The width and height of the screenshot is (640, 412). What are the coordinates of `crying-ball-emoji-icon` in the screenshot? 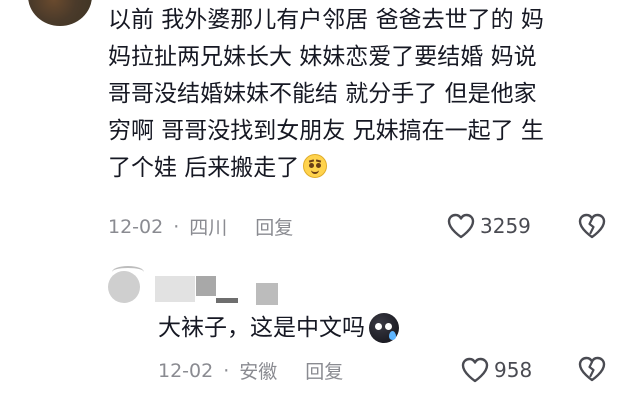 It's located at (384, 328).